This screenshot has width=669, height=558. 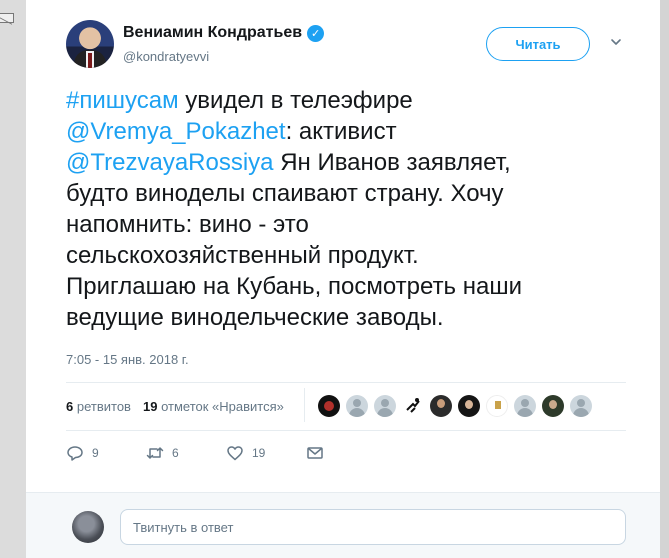 What do you see at coordinates (98, 406) in the screenshot?
I see `retweets-stat: 6 ретвитов` at bounding box center [98, 406].